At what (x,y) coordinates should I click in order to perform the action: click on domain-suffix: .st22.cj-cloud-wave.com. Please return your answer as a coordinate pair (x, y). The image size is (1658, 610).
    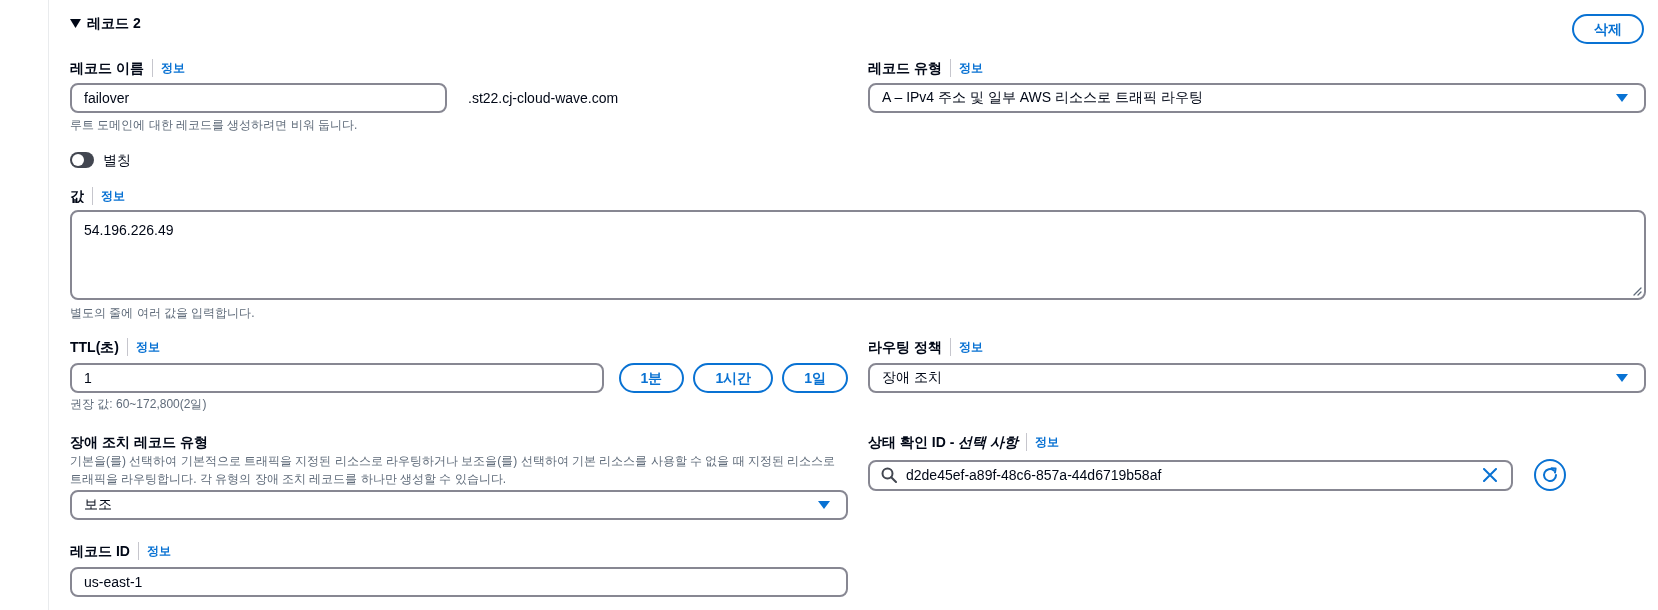
    Looking at the image, I should click on (543, 98).